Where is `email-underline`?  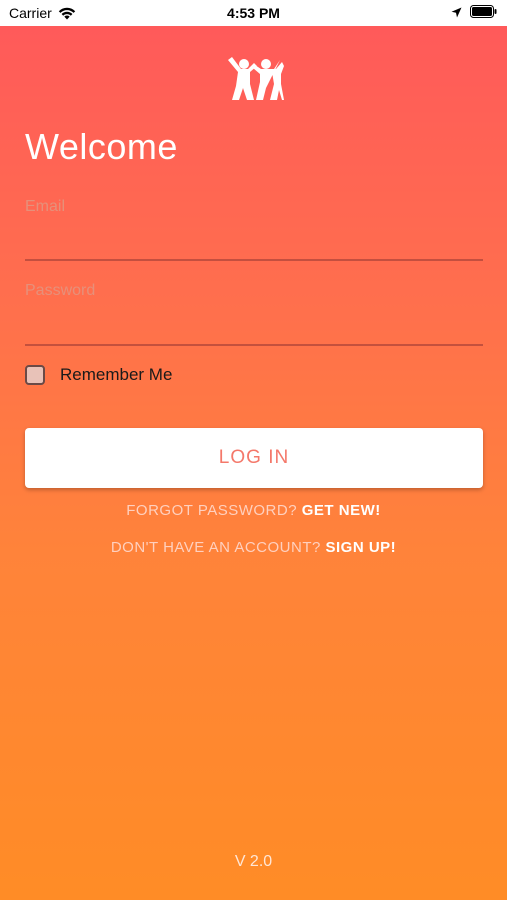
email-underline is located at coordinates (254, 260).